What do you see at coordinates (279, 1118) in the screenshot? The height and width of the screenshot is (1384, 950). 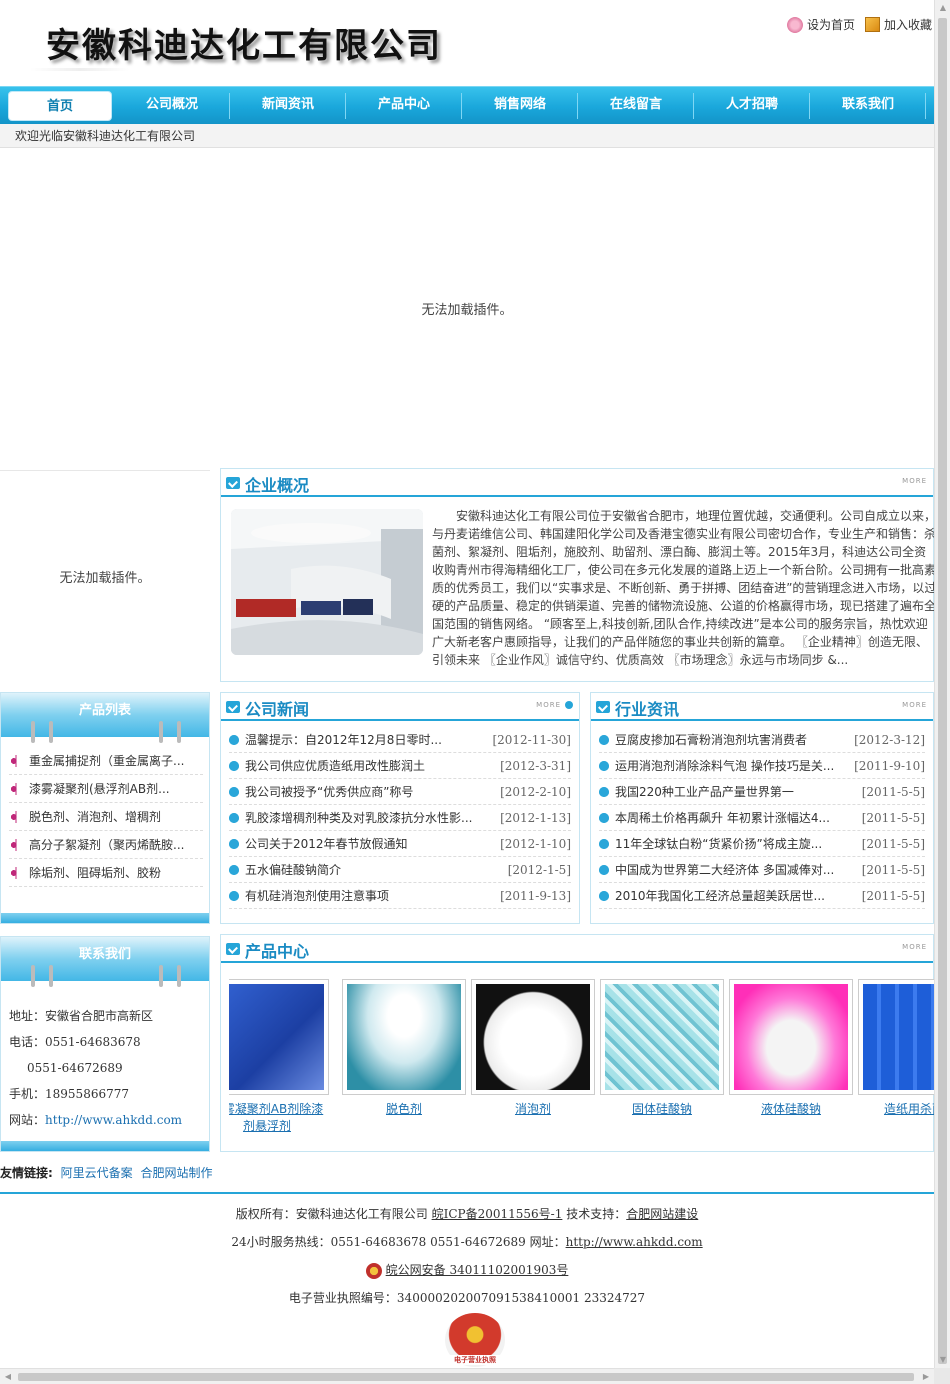 I see `product-name: 漆雾凝聚剂AB剂除漆剂悬浮剂` at bounding box center [279, 1118].